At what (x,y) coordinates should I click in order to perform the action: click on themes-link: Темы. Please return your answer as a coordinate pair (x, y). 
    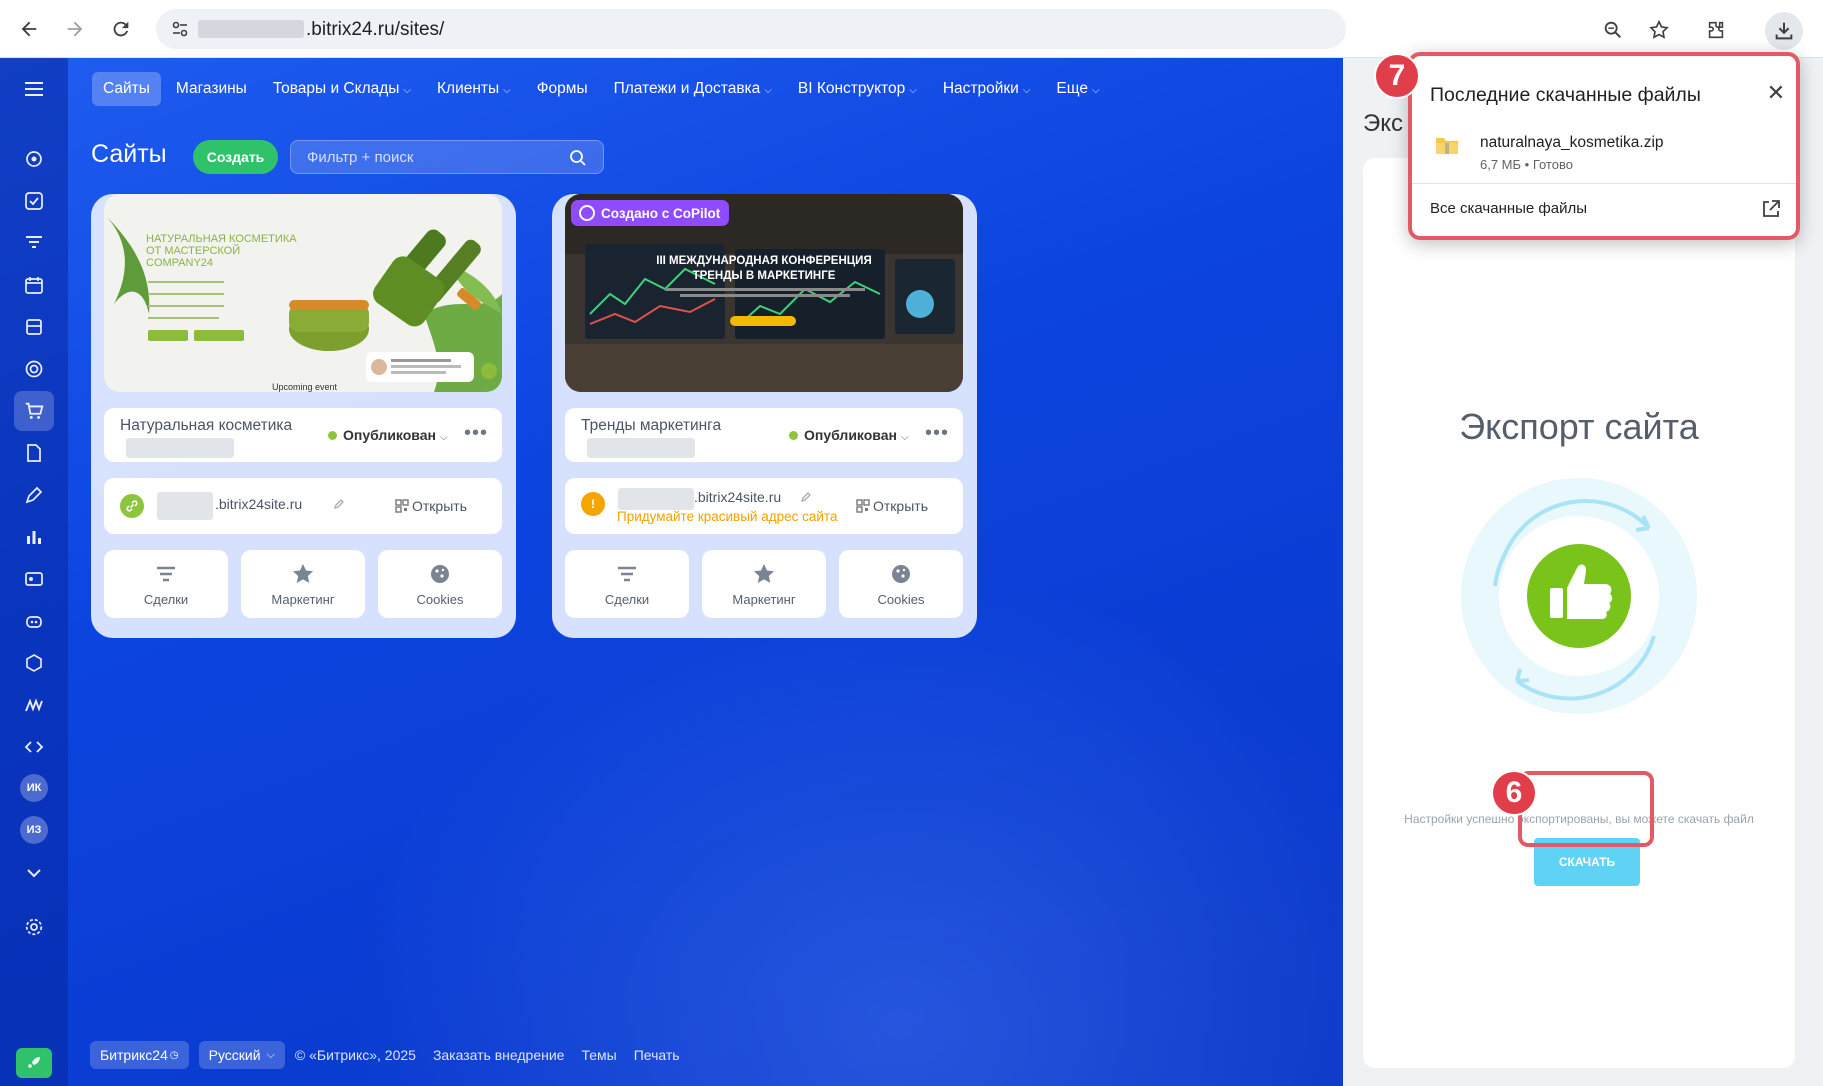
    Looking at the image, I should click on (598, 1055).